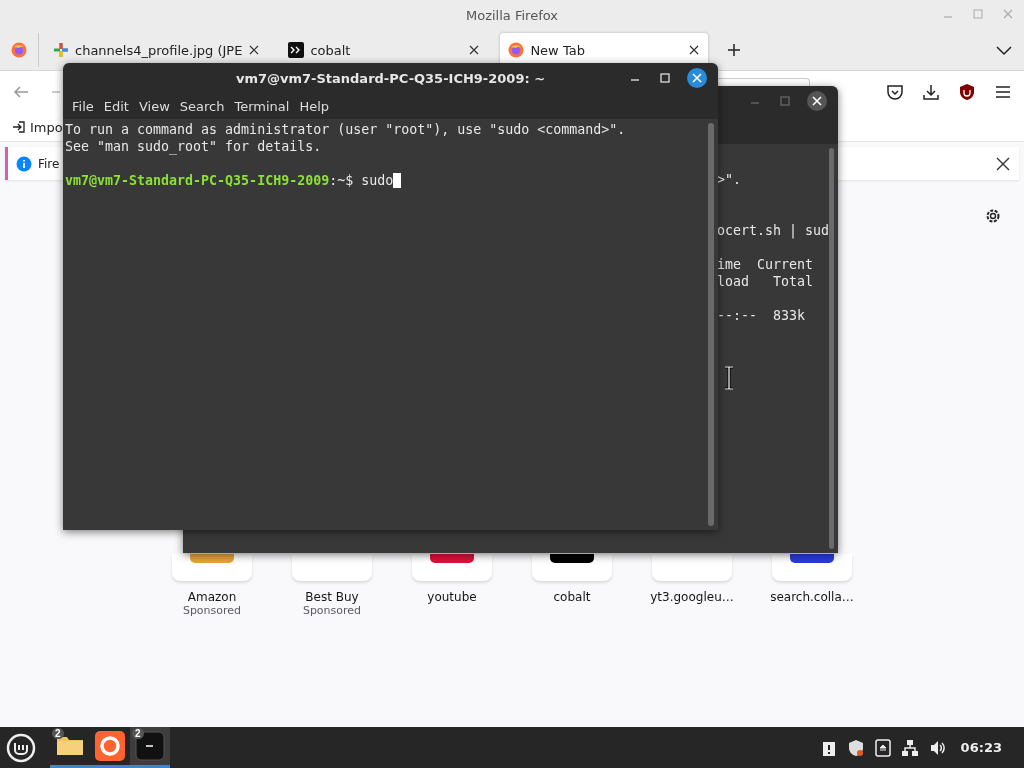 This screenshot has width=1024, height=768. Describe the element at coordinates (154, 106) in the screenshot. I see `menu-item: View` at that location.